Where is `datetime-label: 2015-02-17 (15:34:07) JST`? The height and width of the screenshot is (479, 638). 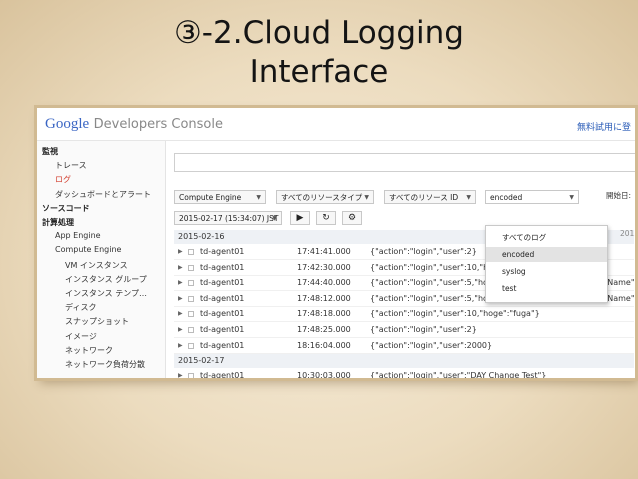
datetime-label: 2015-02-17 (15:34:07) JST is located at coordinates (229, 218).